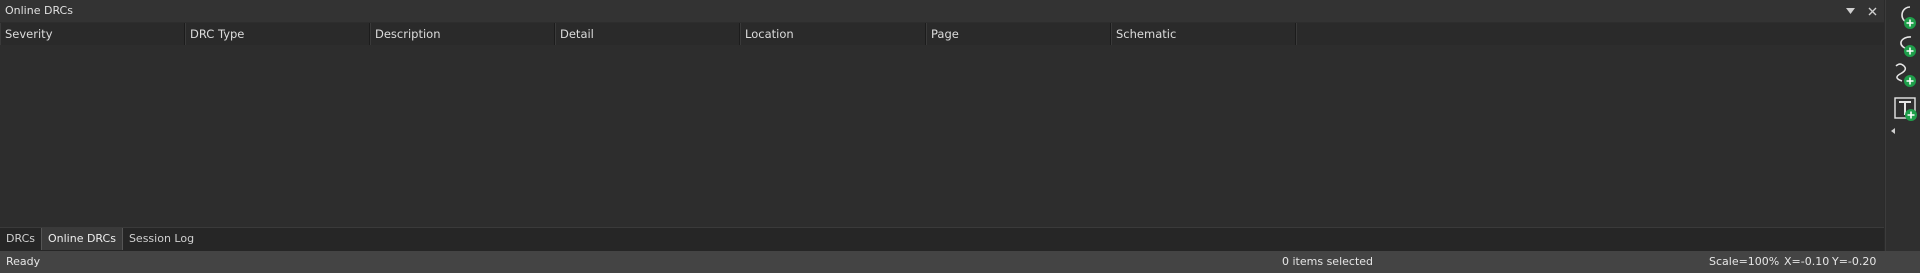  I want to click on panel-title: Online DRCs, so click(39, 10).